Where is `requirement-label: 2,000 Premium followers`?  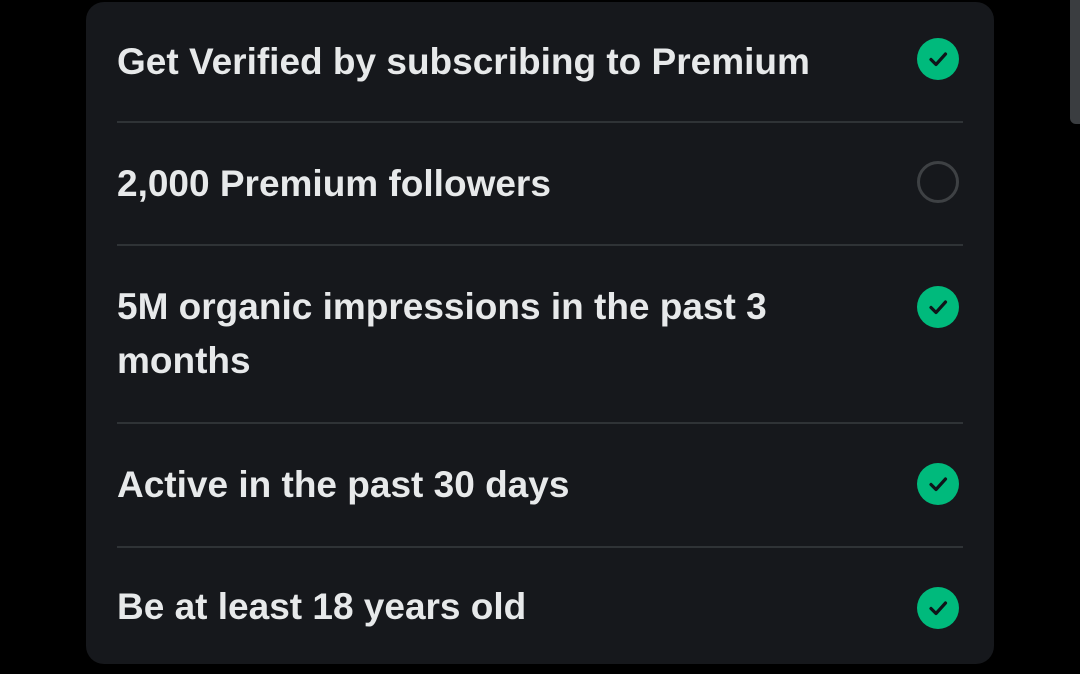
requirement-label: 2,000 Premium followers is located at coordinates (334, 183).